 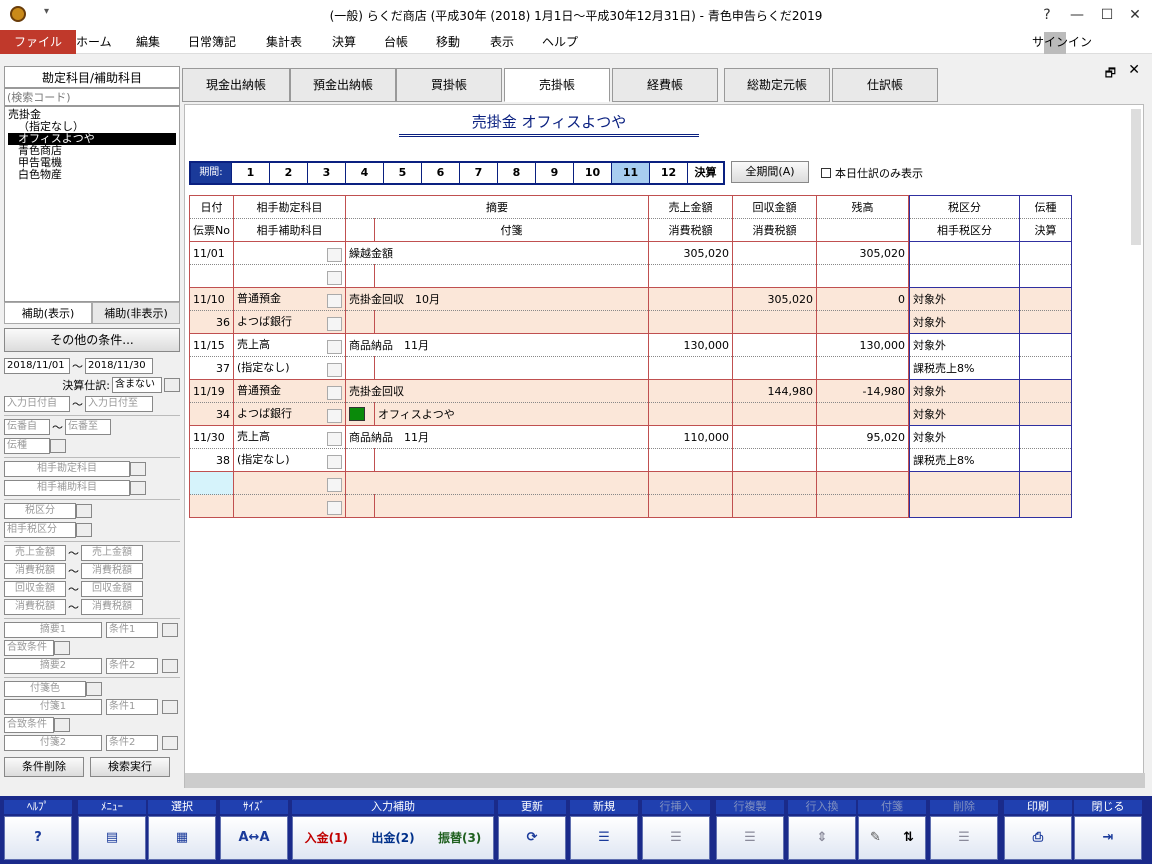 What do you see at coordinates (1108, 830) in the screenshot?
I see `toolbar-close-button: 閉じる ⇥` at bounding box center [1108, 830].